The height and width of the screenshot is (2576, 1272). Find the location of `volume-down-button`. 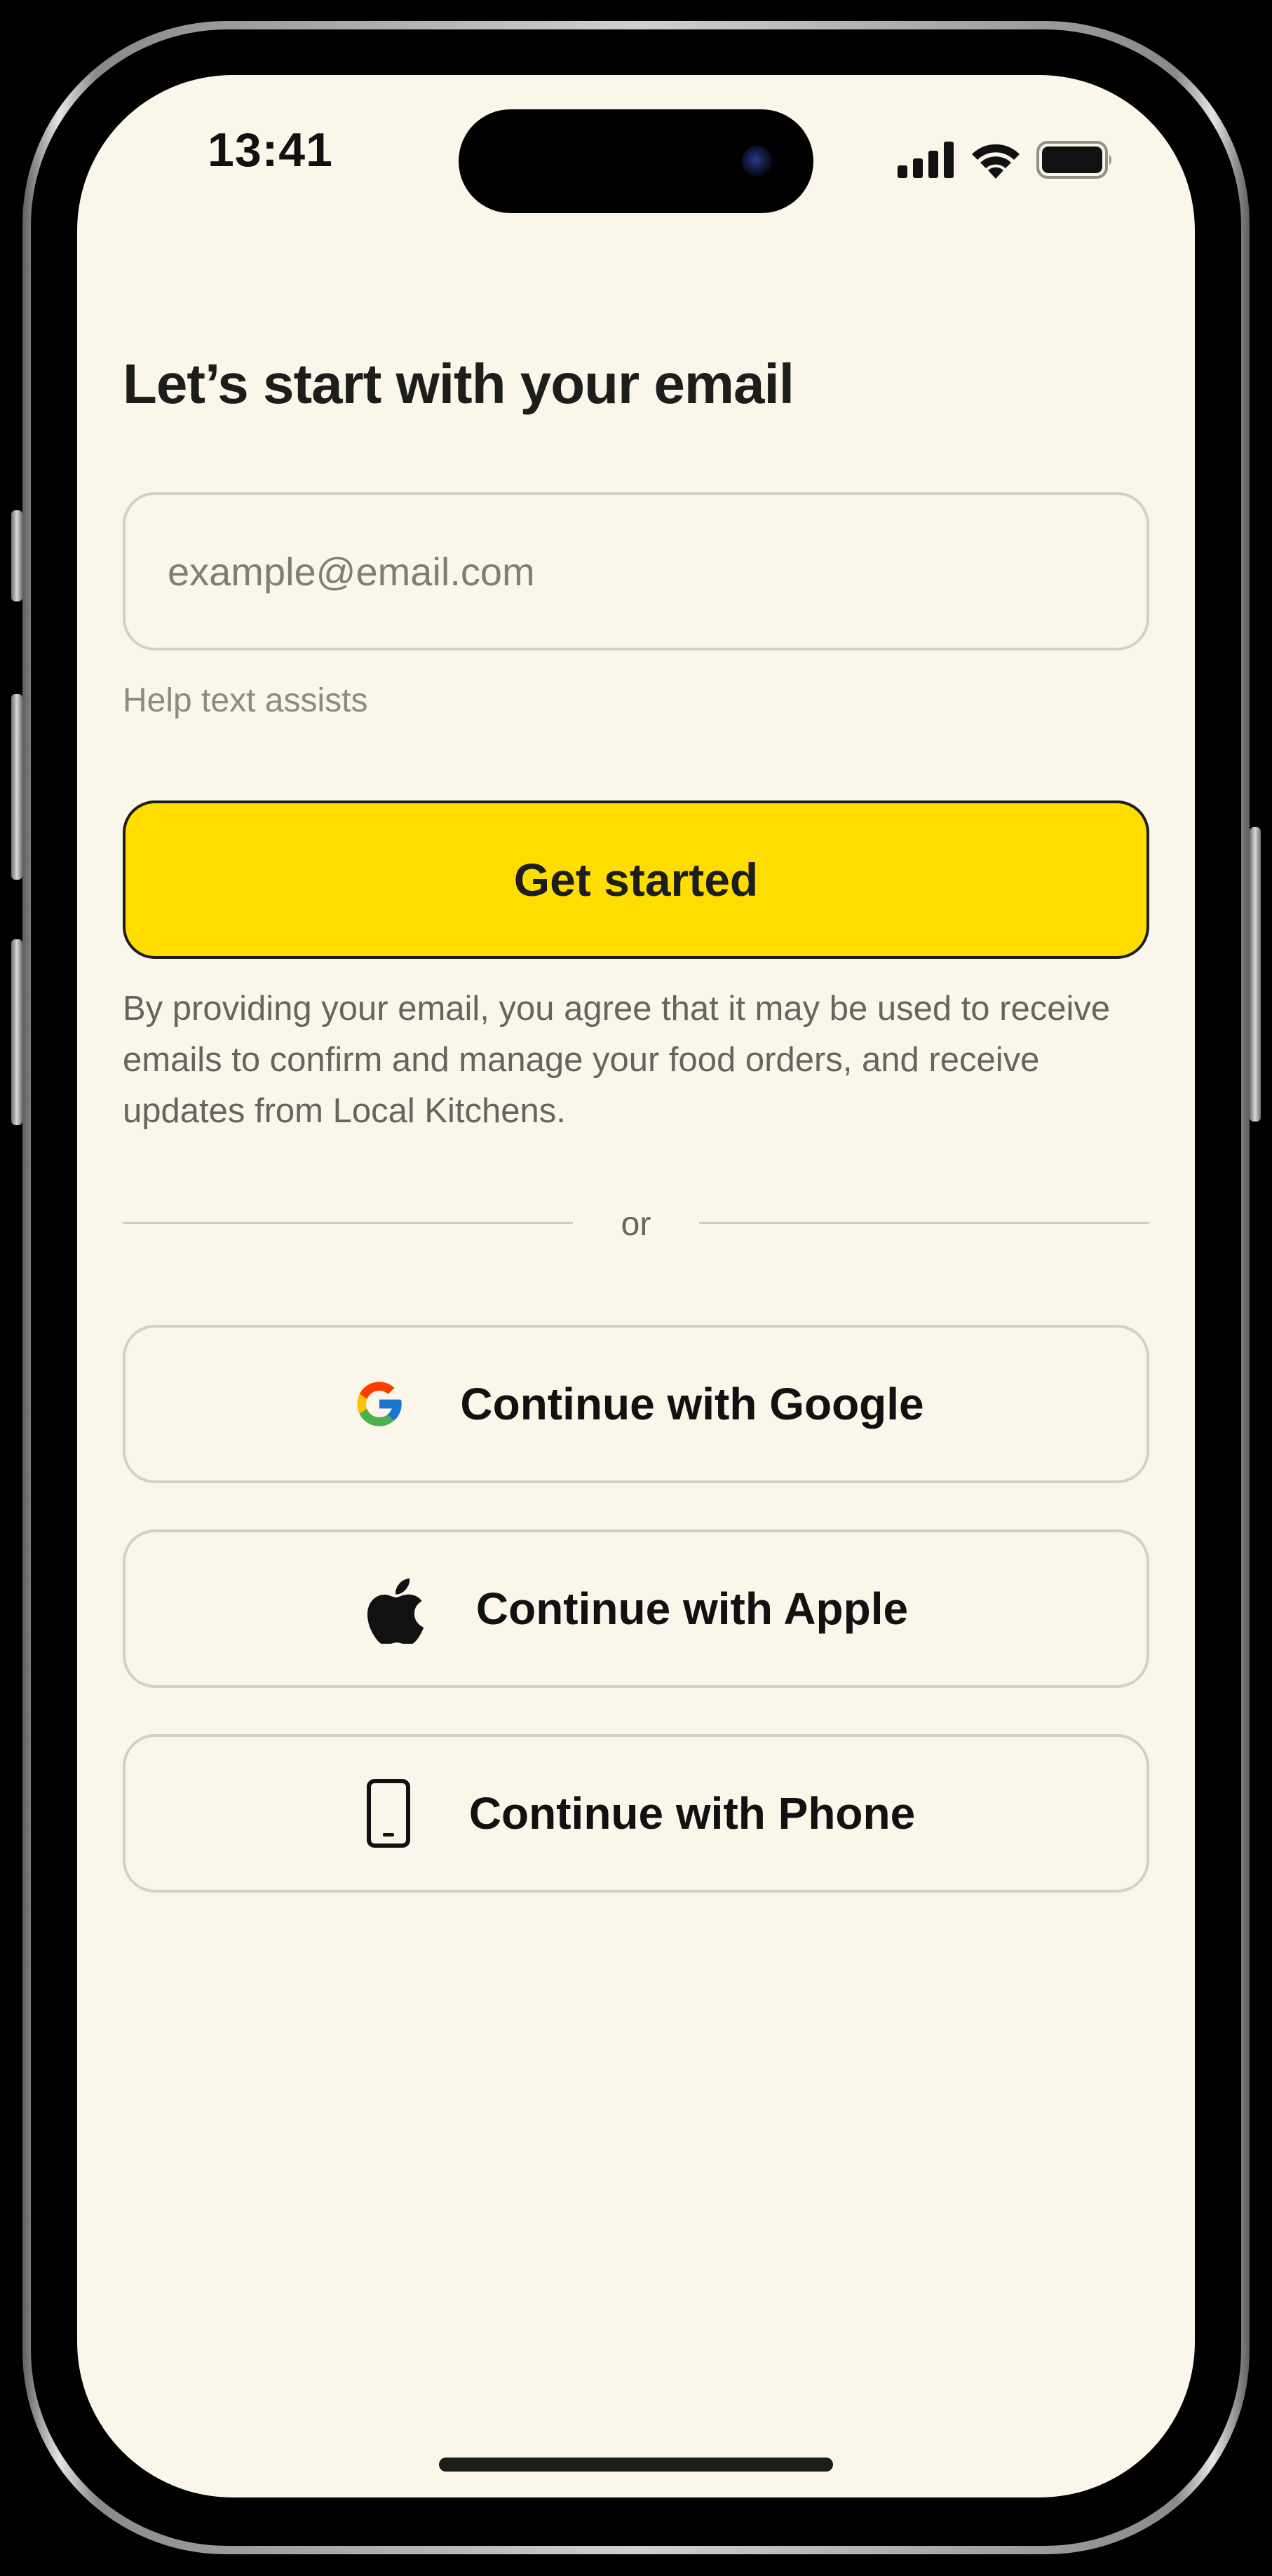

volume-down-button is located at coordinates (16, 1032).